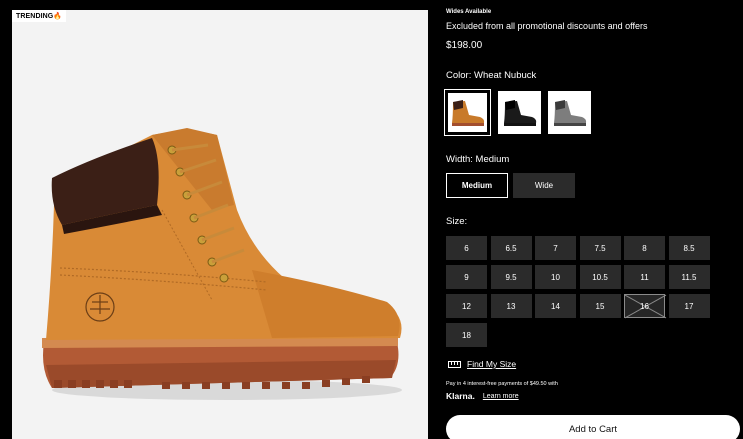  I want to click on size-option: 10.5, so click(600, 277).